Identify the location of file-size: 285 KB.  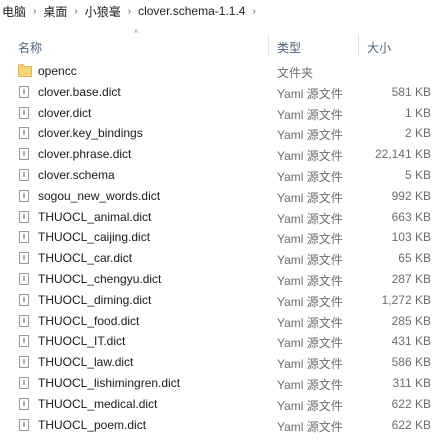
(411, 320).